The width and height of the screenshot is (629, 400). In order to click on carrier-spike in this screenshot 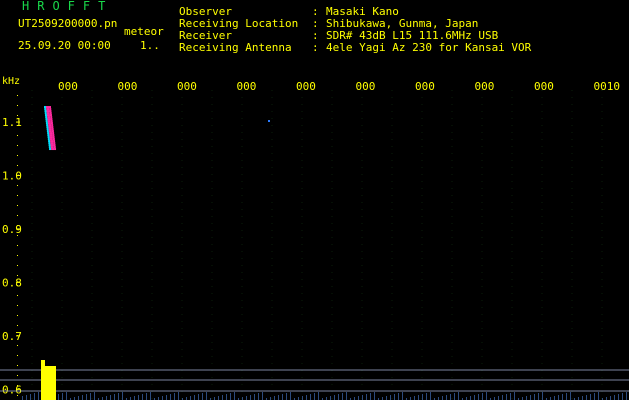, I will do `click(43, 380)`.